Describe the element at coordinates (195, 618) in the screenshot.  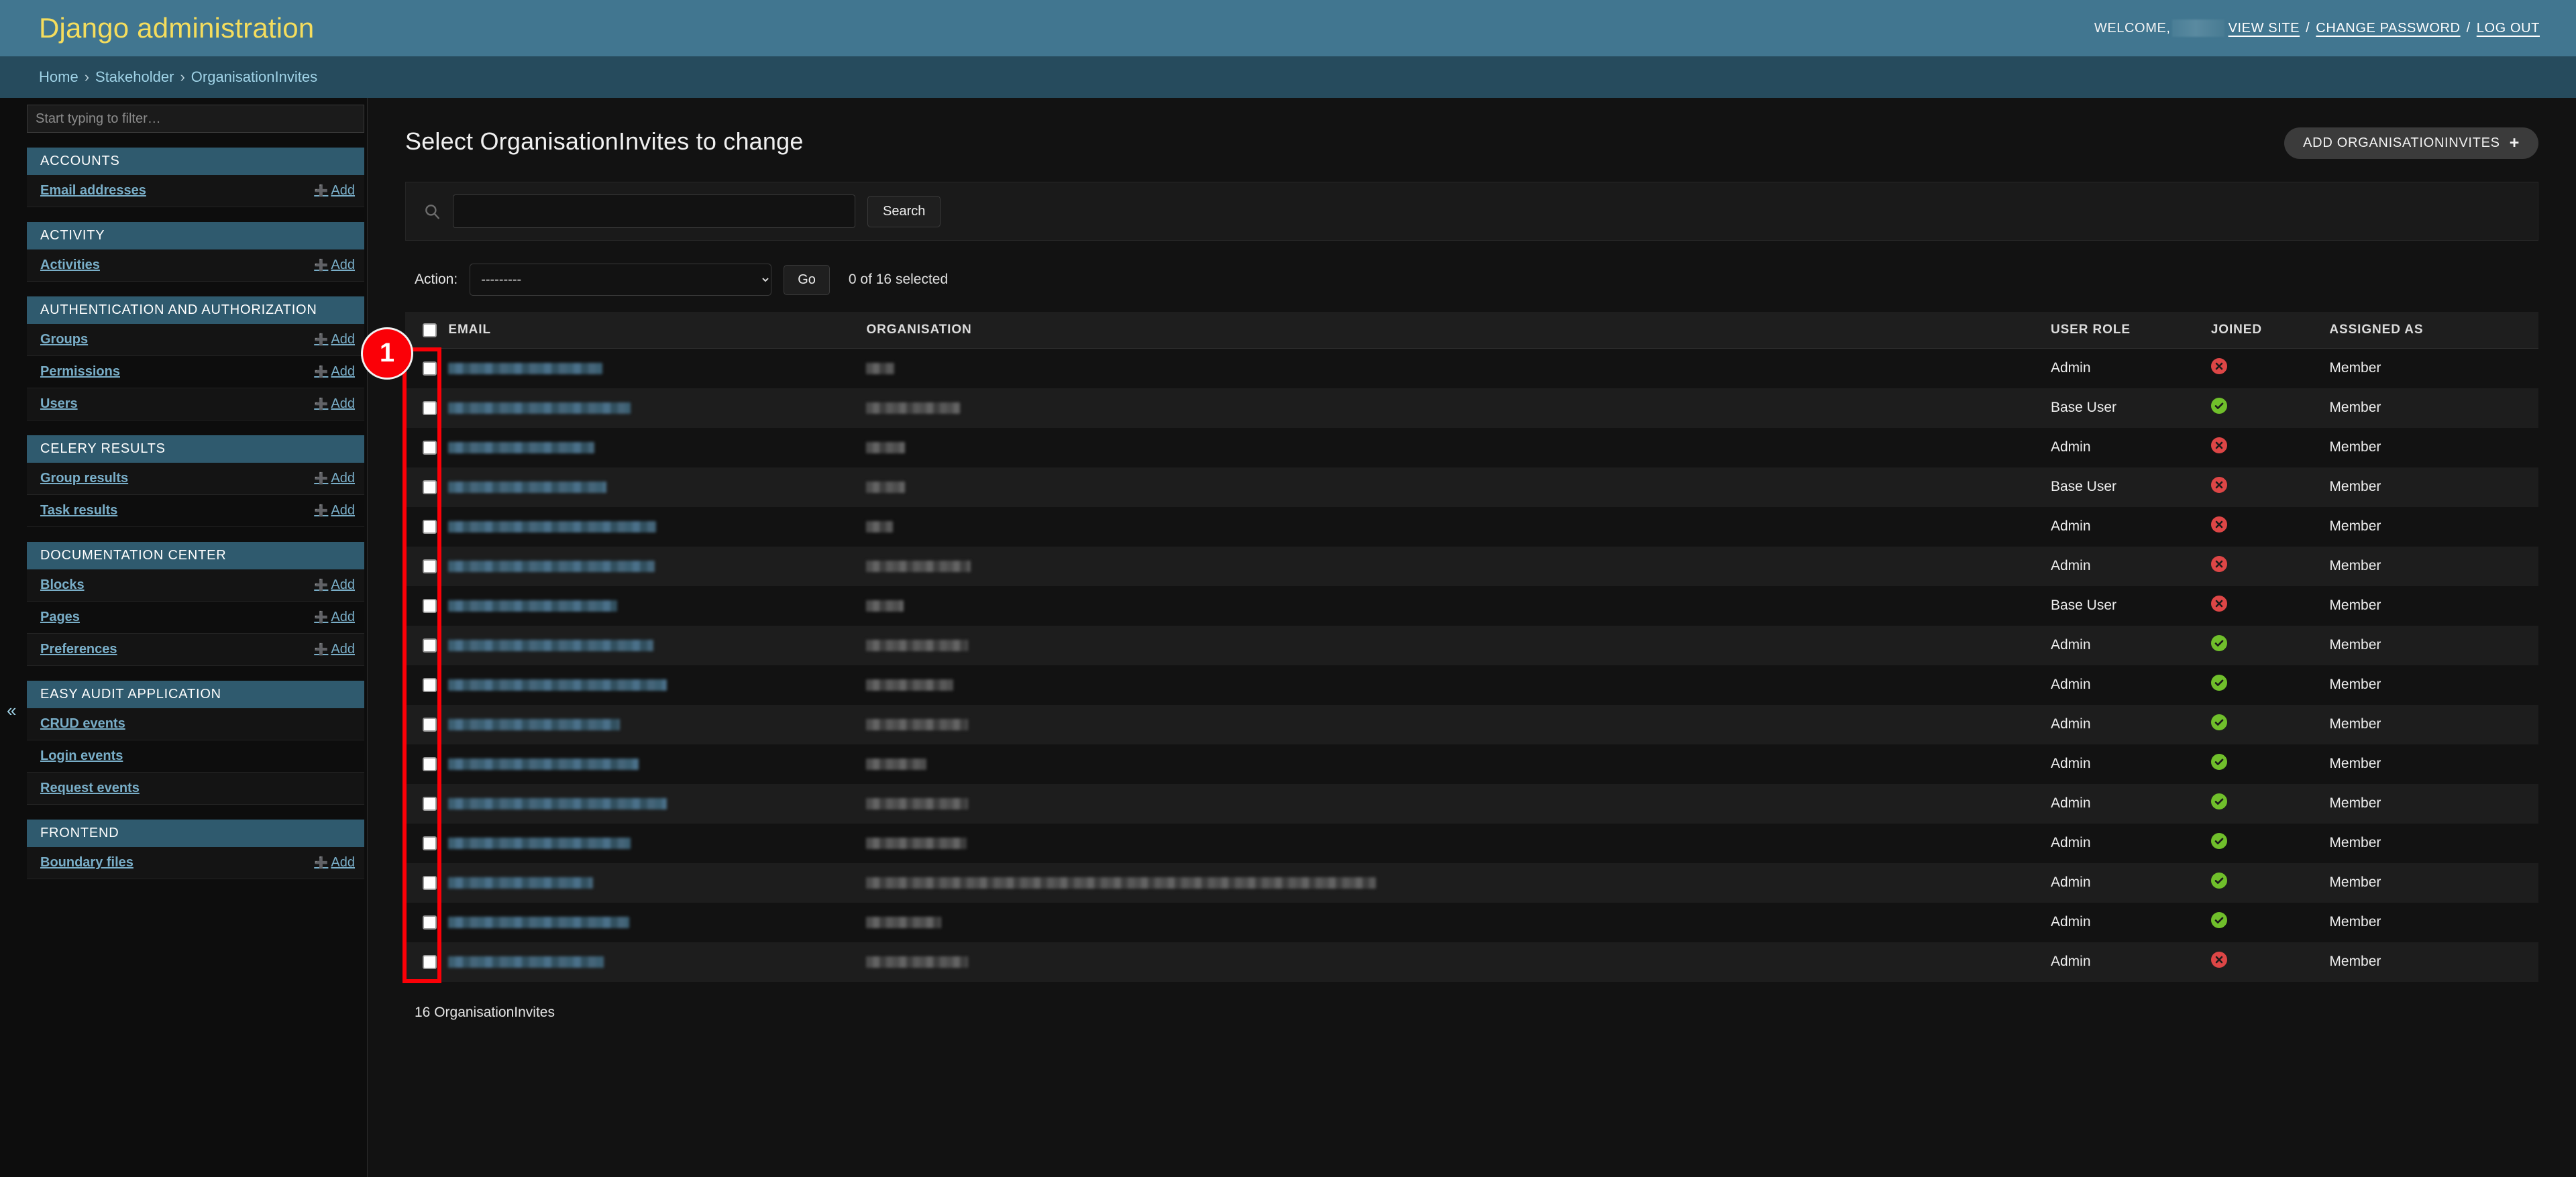
I see `sidebar-item-pages: Pages ➕ Add` at that location.